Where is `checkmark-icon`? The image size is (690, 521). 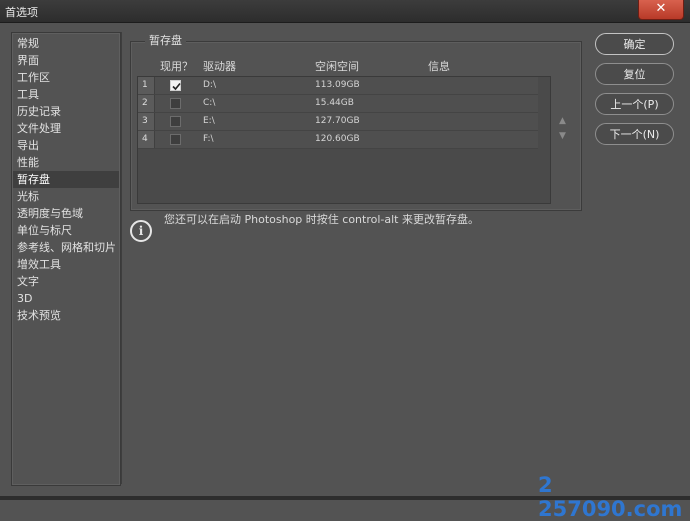 checkmark-icon is located at coordinates (176, 86).